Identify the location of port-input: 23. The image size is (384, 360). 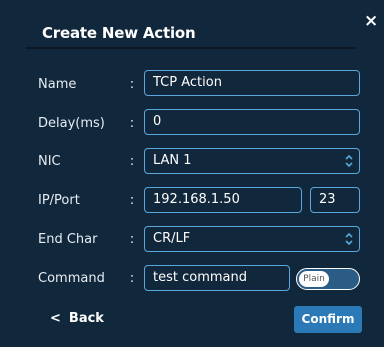
(335, 200).